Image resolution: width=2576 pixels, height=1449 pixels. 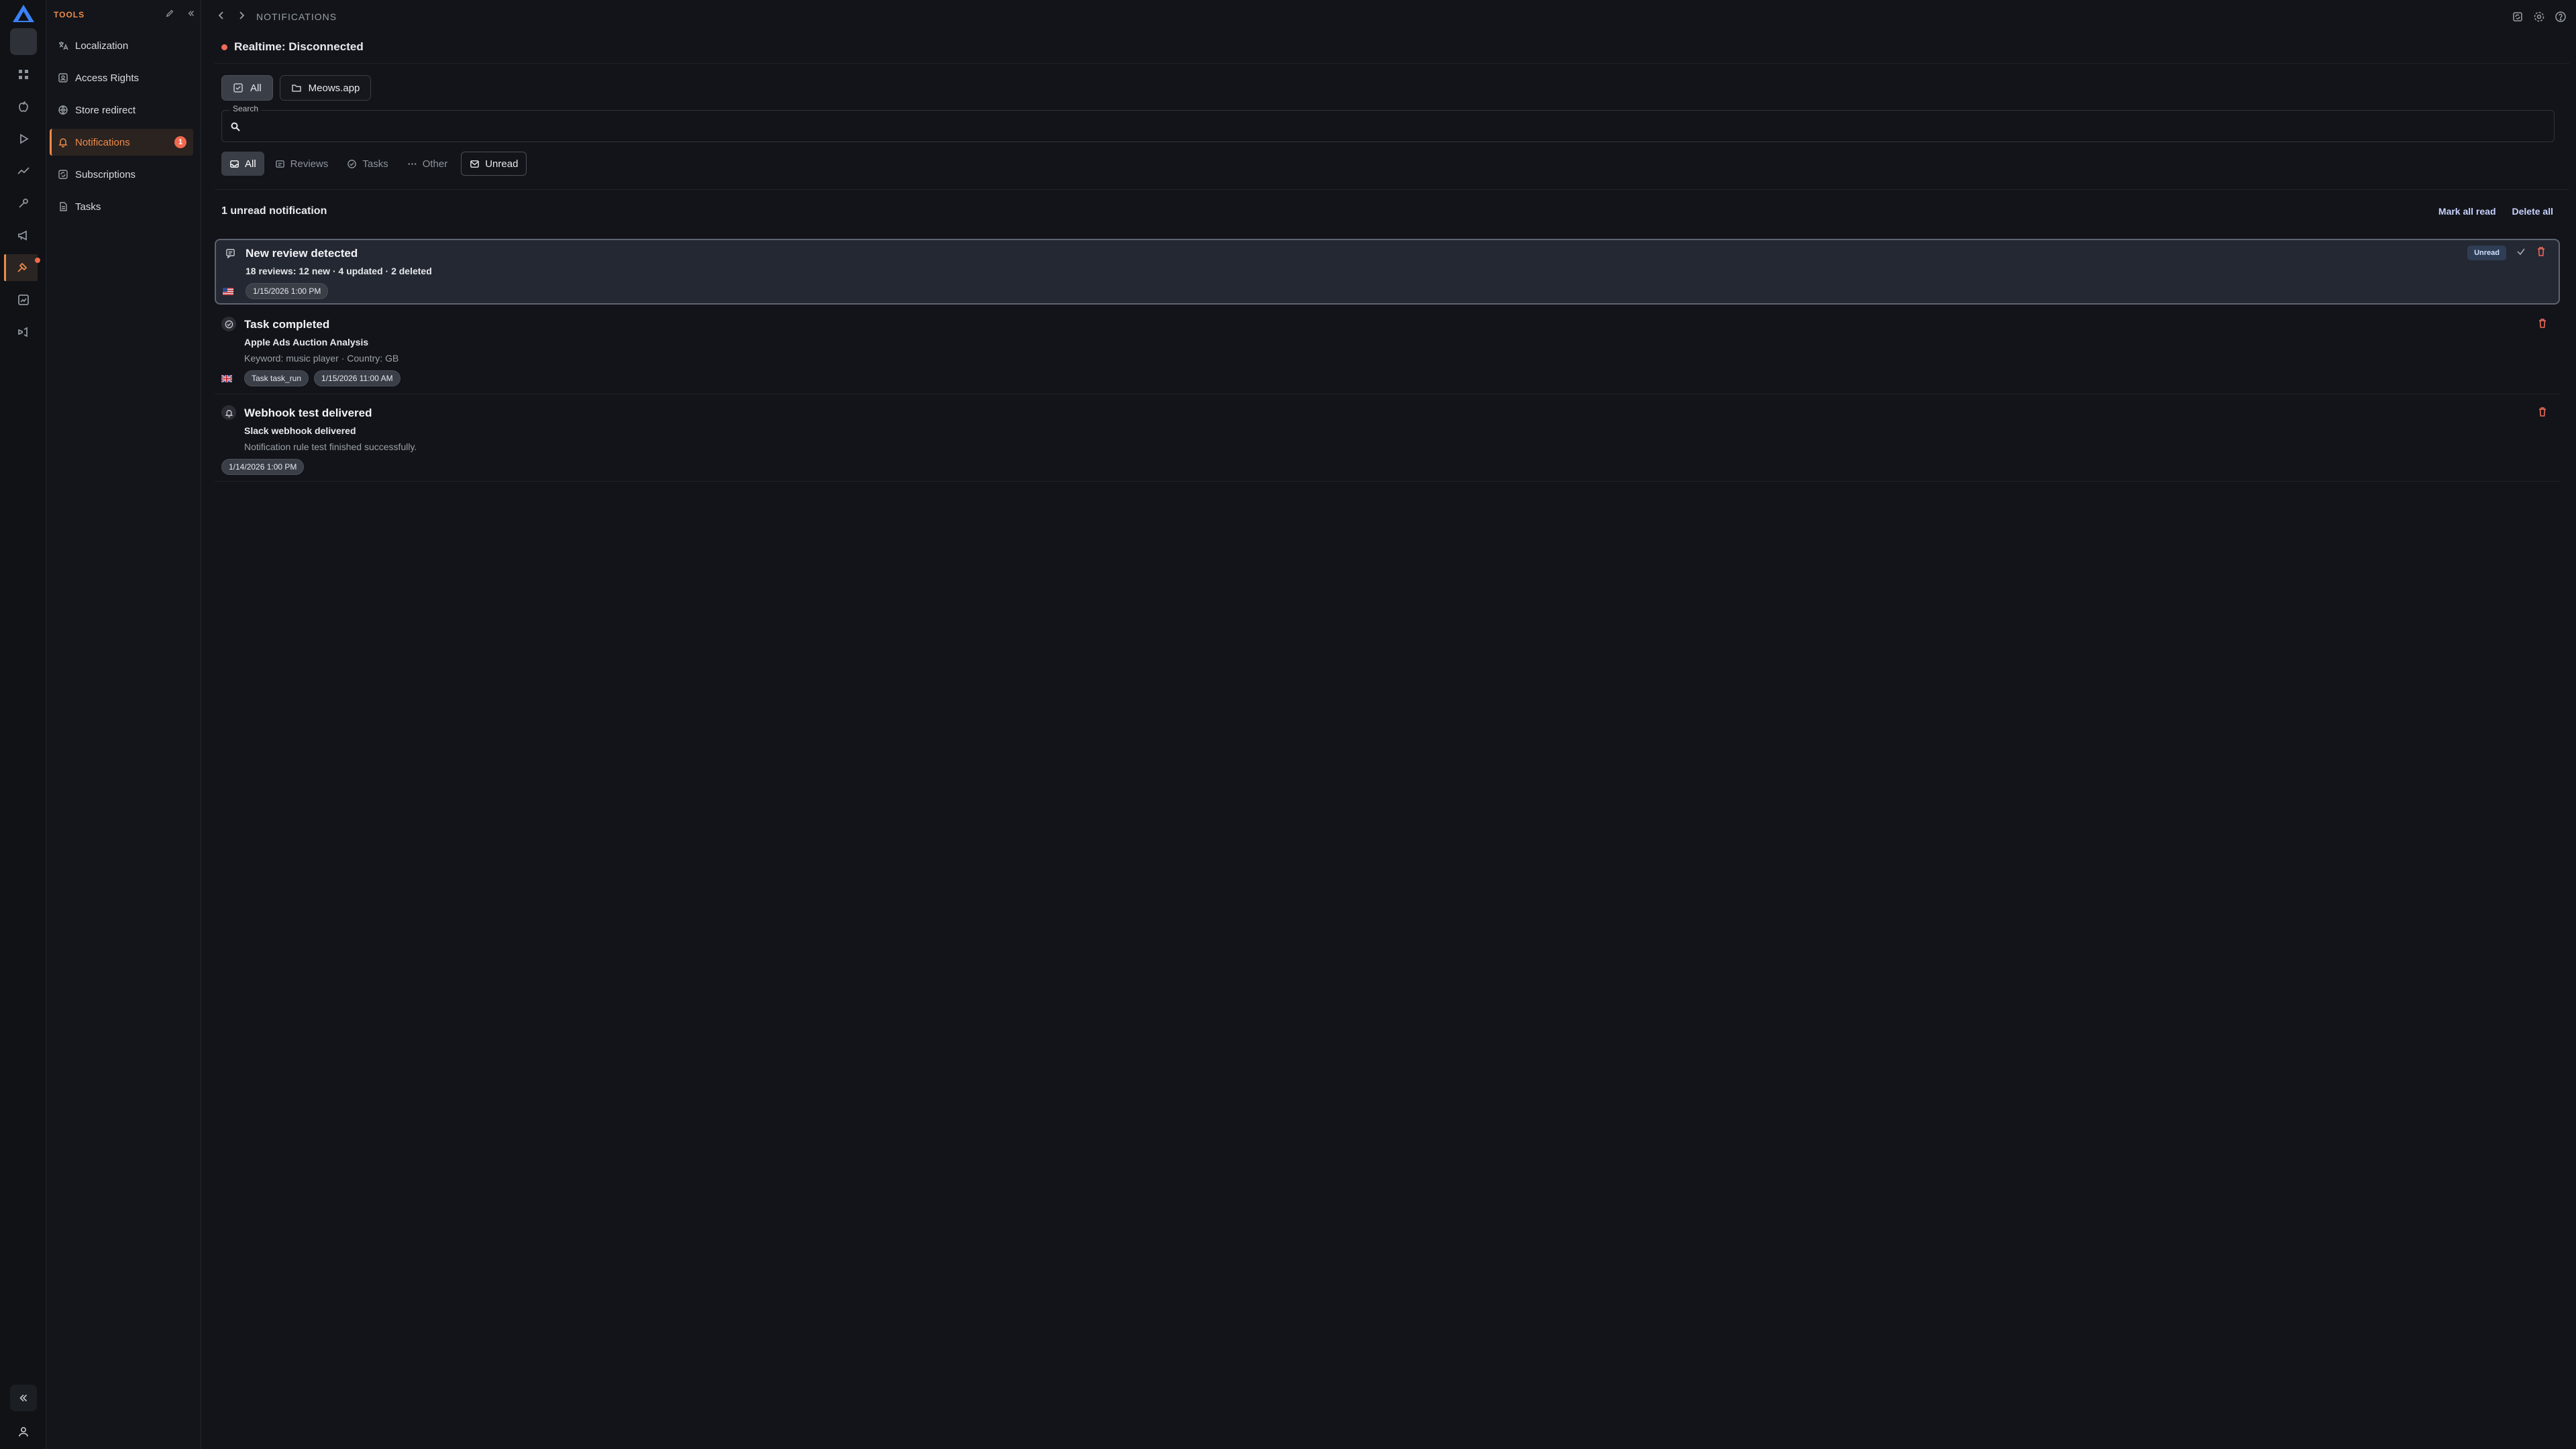 What do you see at coordinates (427, 164) in the screenshot?
I see `tab-other: Other` at bounding box center [427, 164].